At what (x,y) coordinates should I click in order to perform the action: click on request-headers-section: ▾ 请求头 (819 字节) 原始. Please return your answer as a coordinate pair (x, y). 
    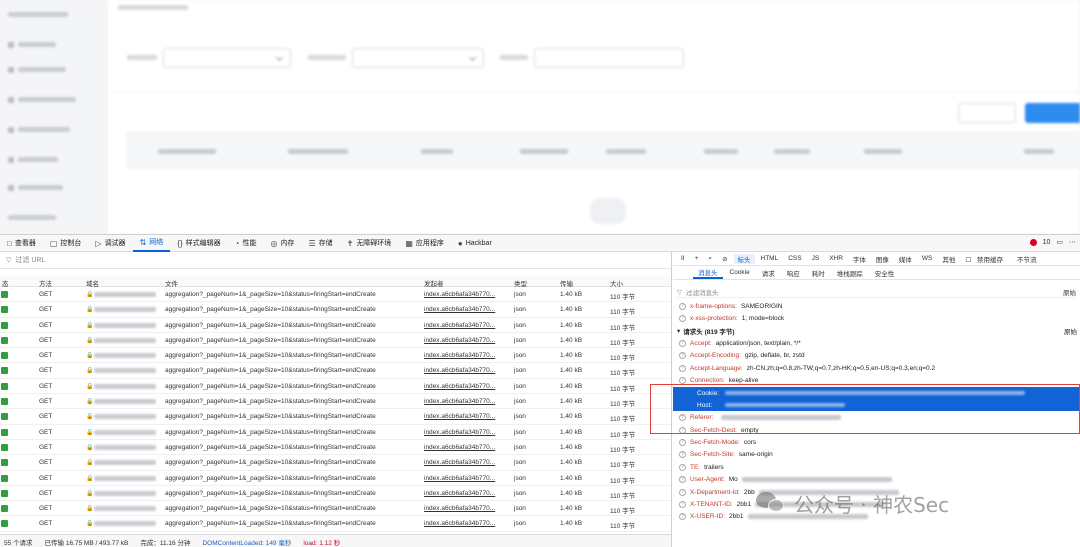
    Looking at the image, I should click on (877, 331).